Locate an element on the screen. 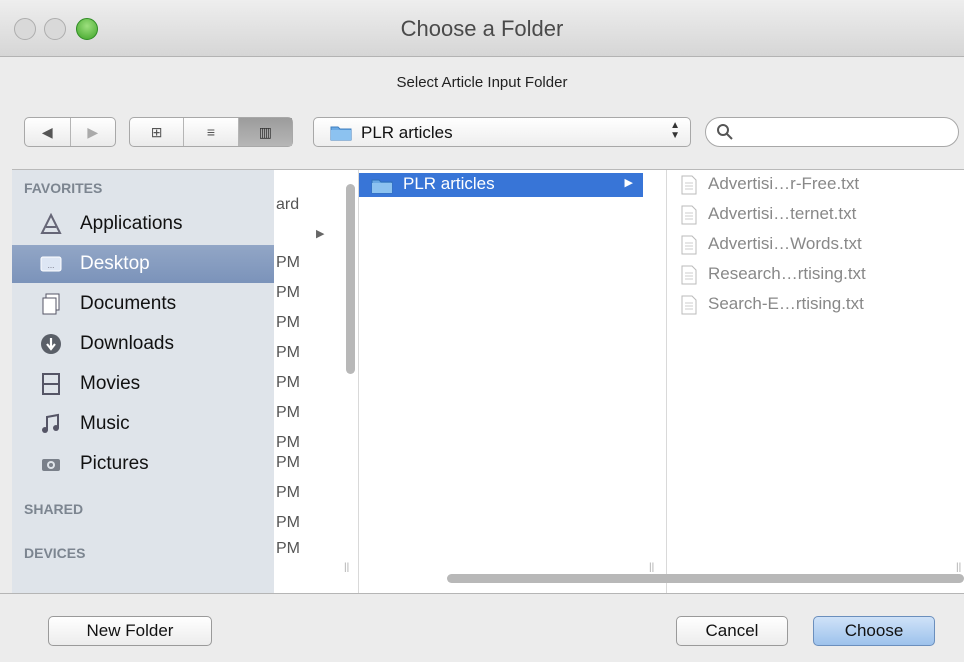  search-field is located at coordinates (832, 132).